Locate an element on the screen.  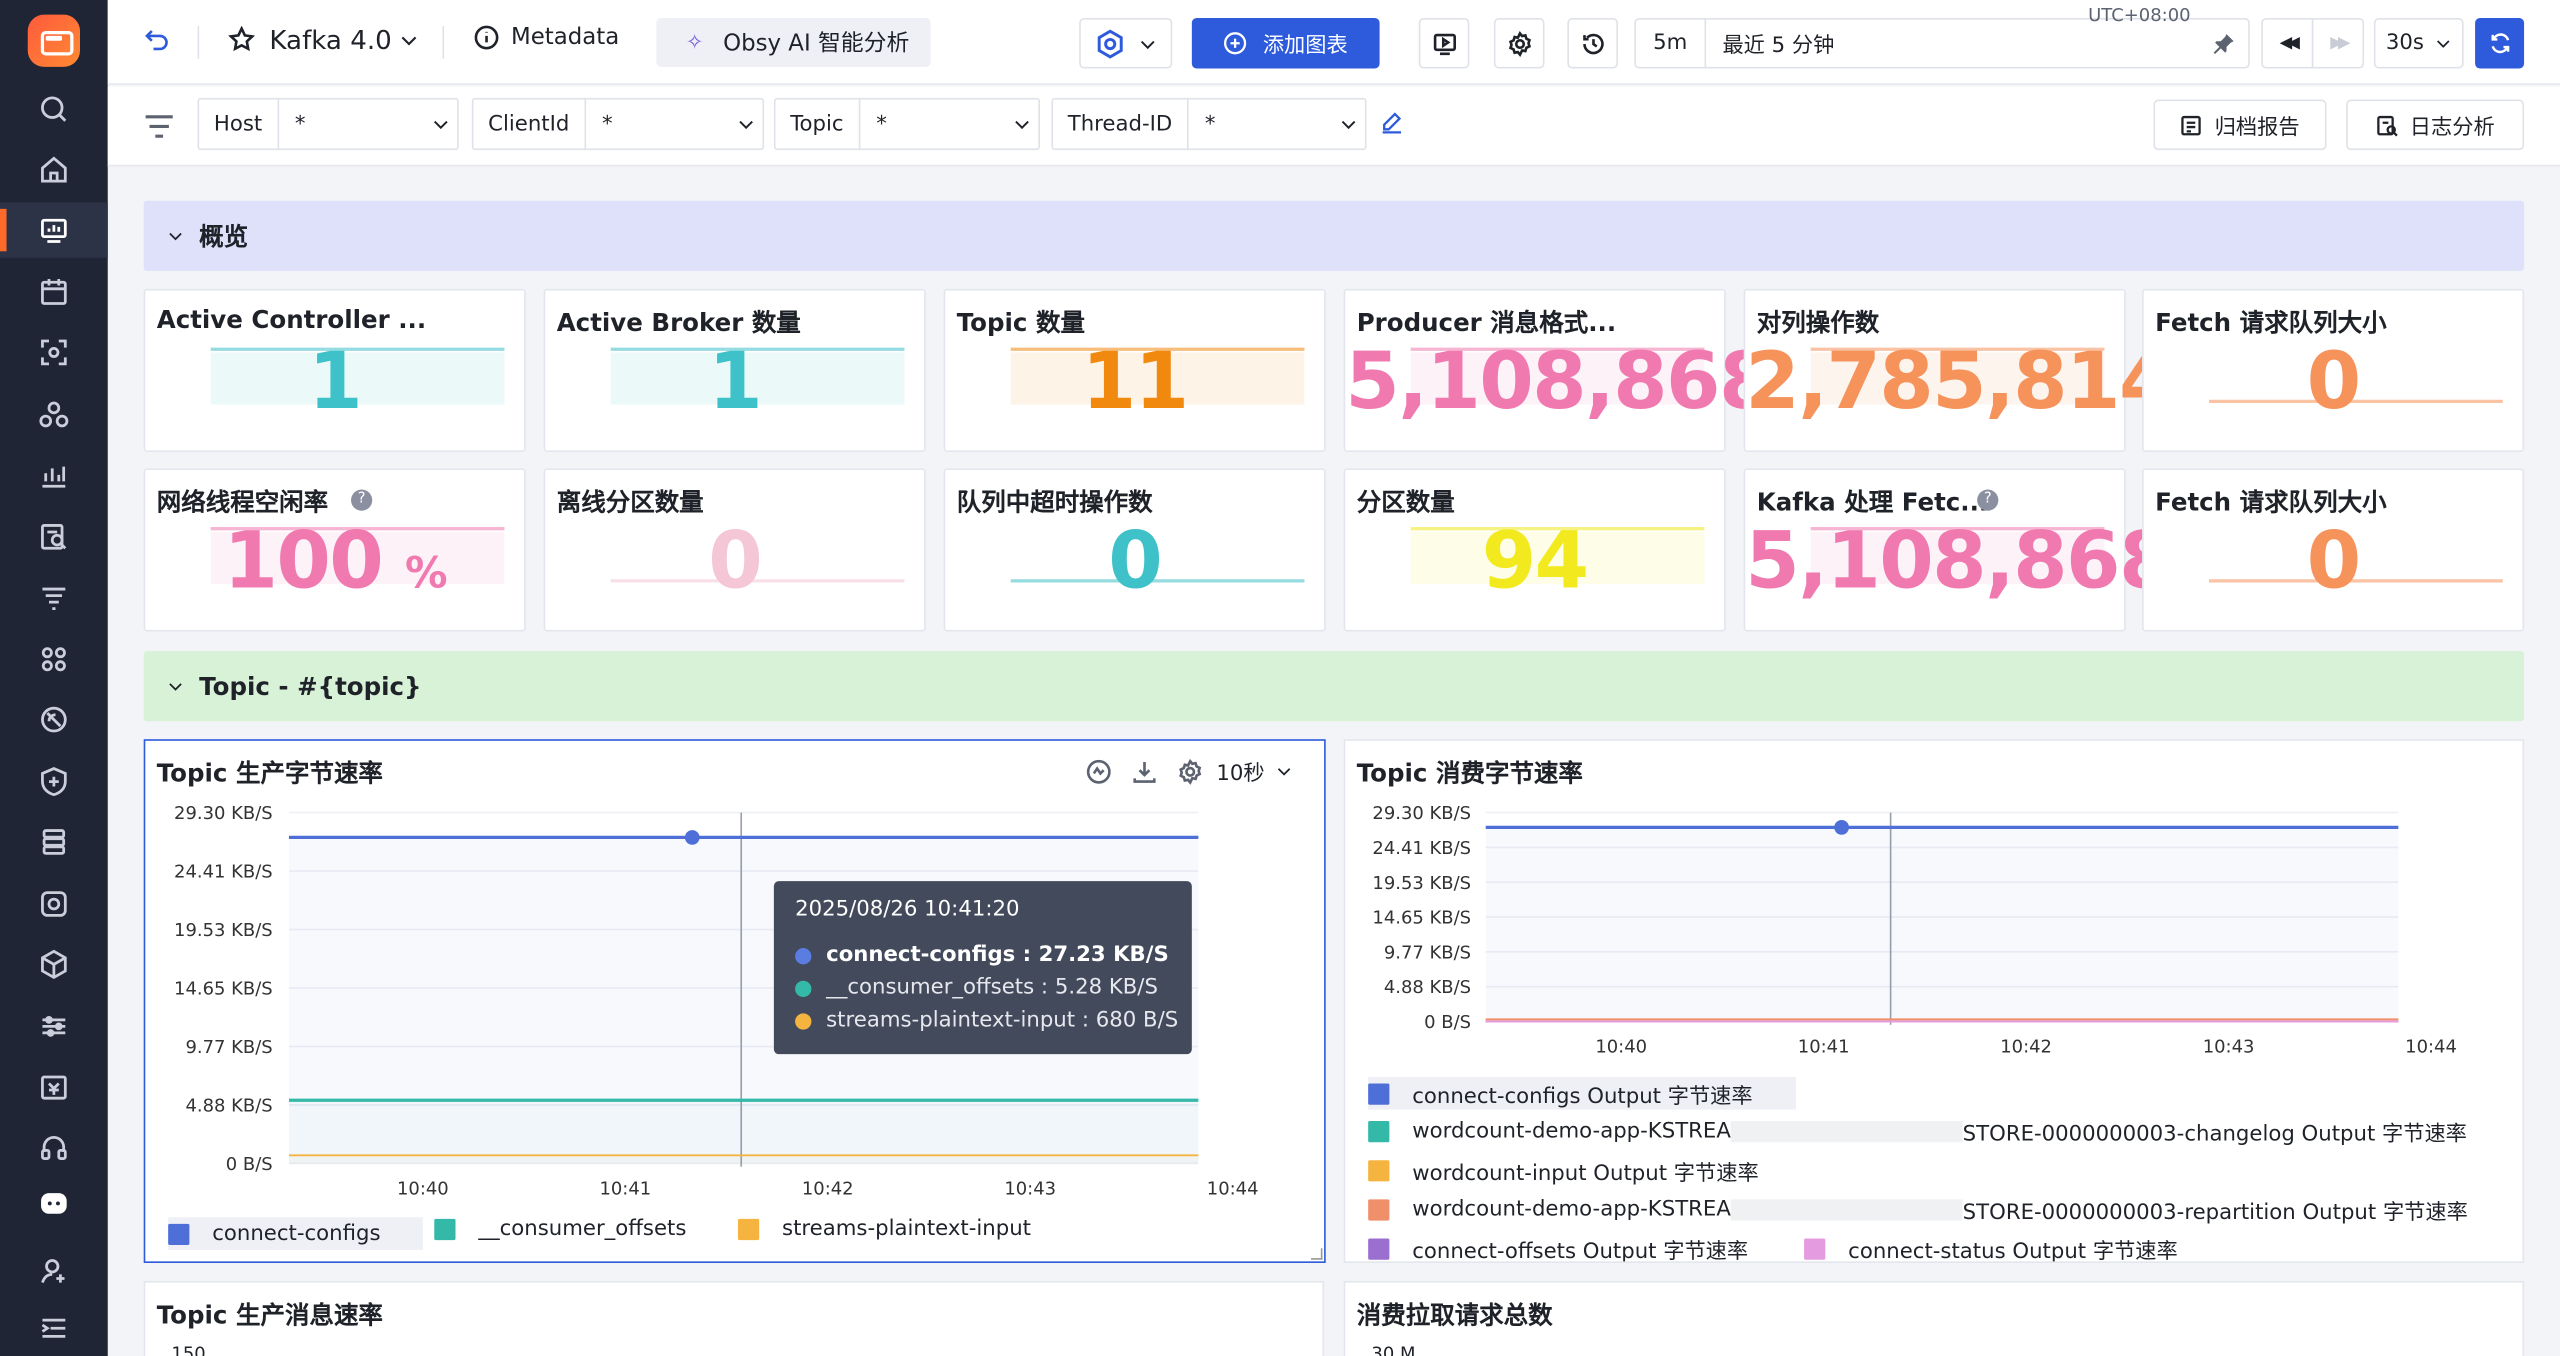
add-chart-button: 添加图表 is located at coordinates (1285, 43).